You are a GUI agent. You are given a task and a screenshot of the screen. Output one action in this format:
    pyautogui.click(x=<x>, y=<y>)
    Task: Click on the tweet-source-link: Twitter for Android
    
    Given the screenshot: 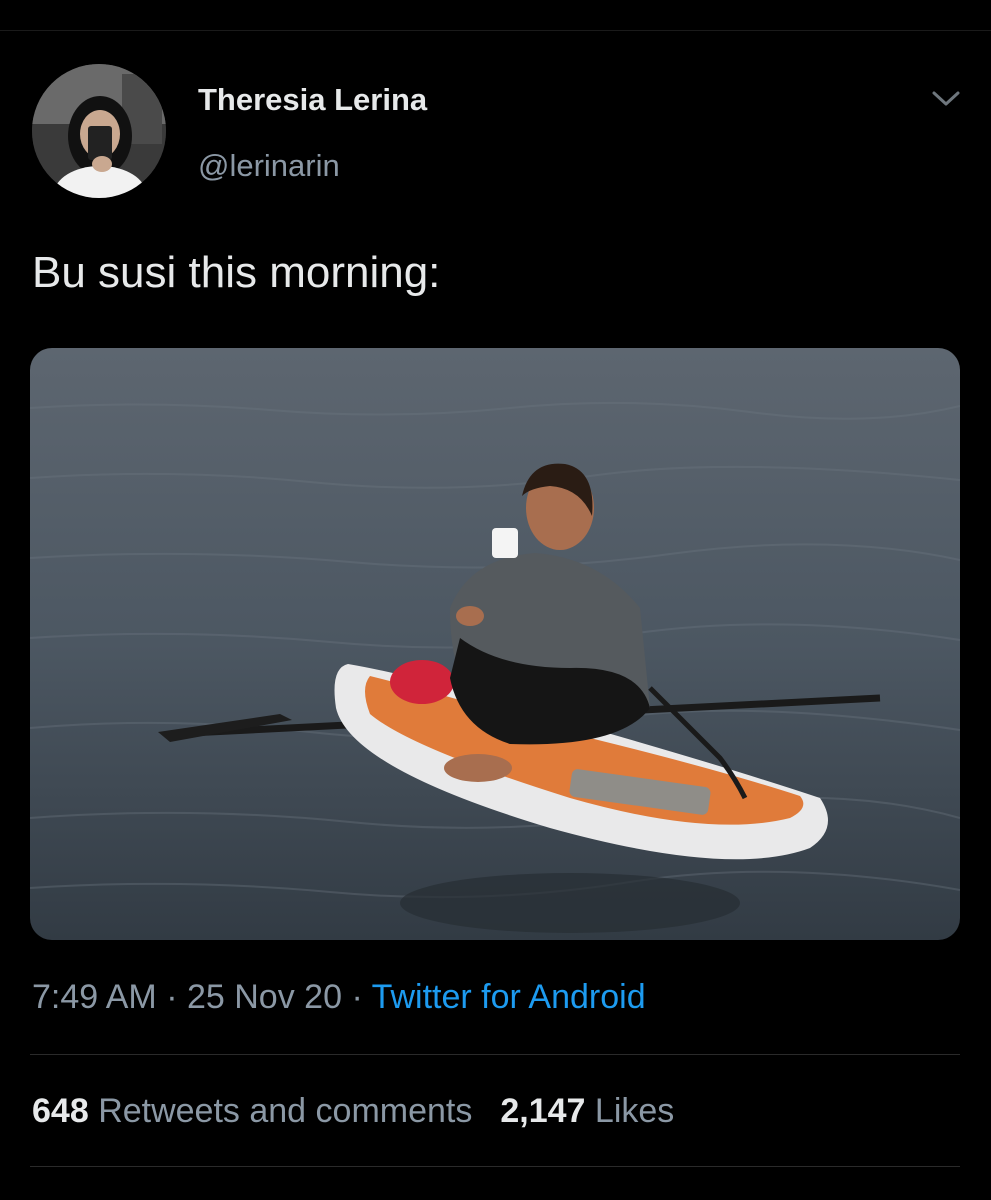 What is the action you would take?
    pyautogui.click(x=509, y=997)
    